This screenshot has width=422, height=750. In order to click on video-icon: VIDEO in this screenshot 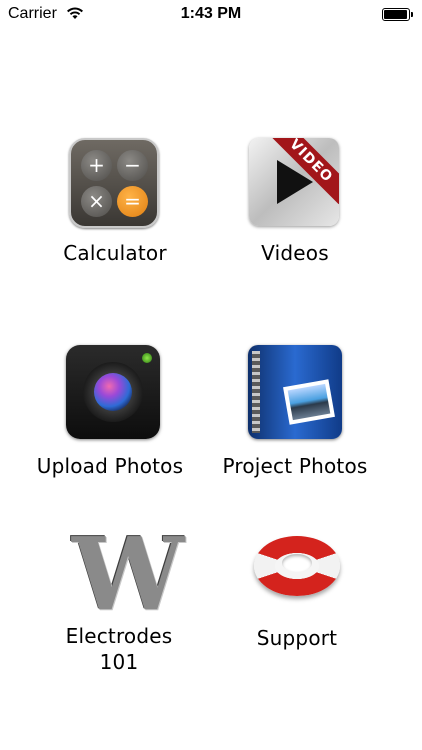, I will do `click(296, 185)`.